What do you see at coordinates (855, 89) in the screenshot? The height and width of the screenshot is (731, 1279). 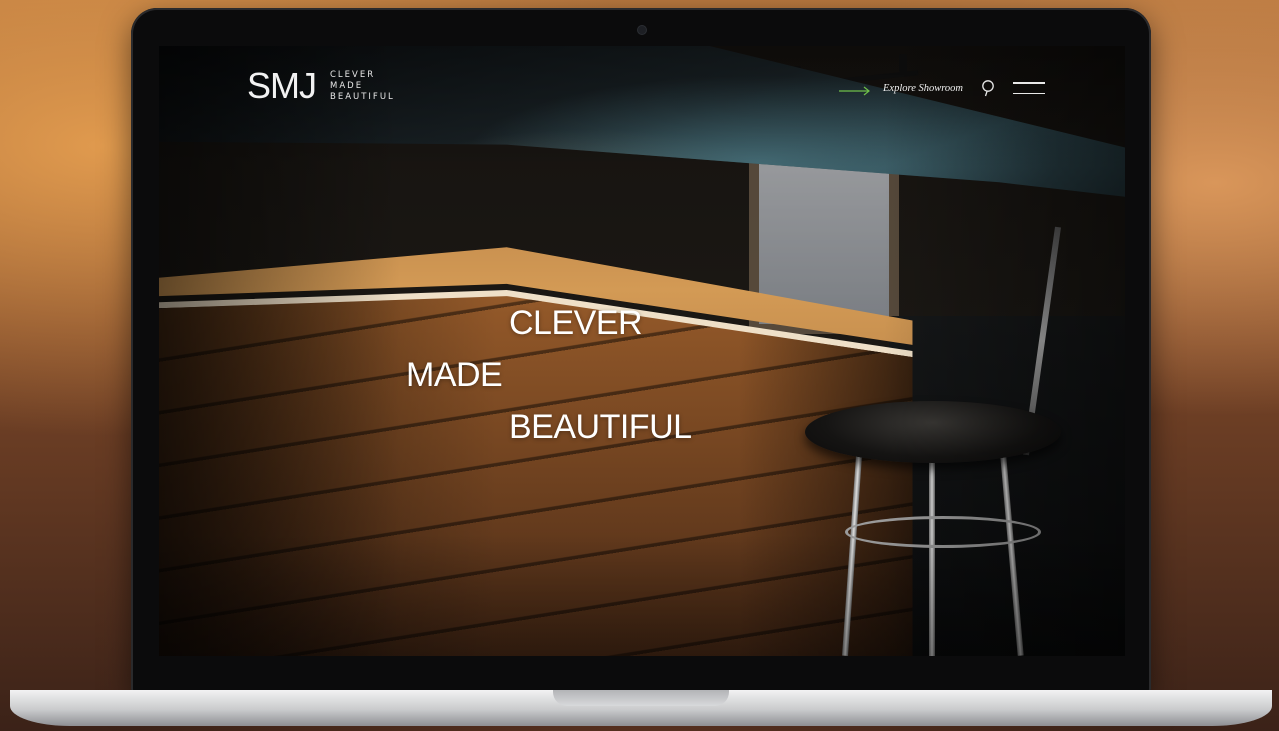 I see `arrow-right-icon` at bounding box center [855, 89].